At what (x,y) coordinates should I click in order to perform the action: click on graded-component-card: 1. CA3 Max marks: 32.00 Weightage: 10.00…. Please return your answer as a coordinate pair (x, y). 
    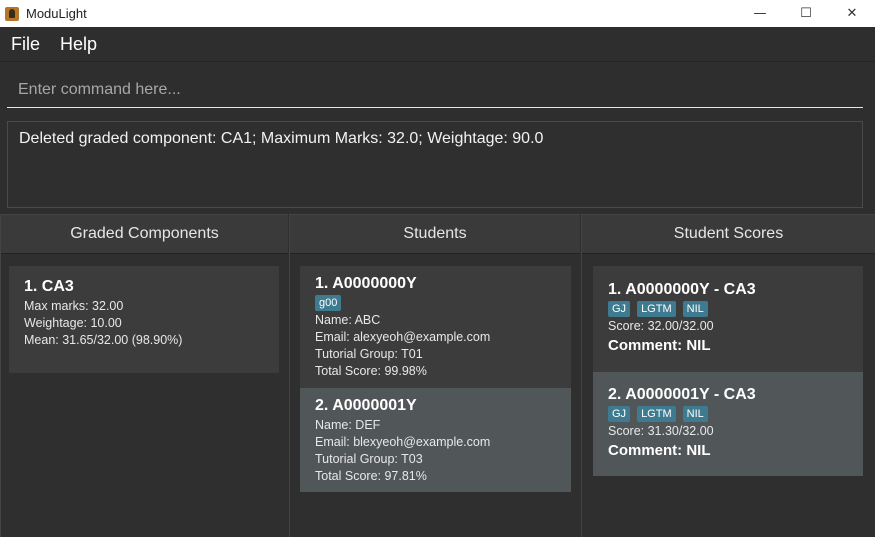
    Looking at the image, I should click on (144, 319).